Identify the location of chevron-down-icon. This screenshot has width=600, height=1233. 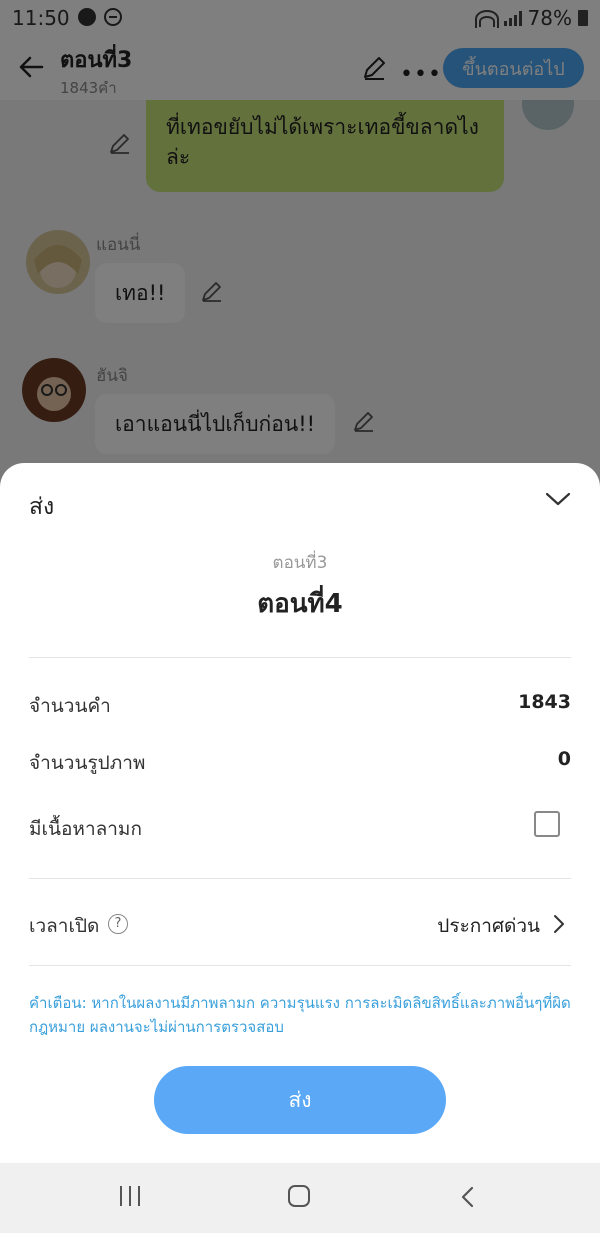
(558, 499).